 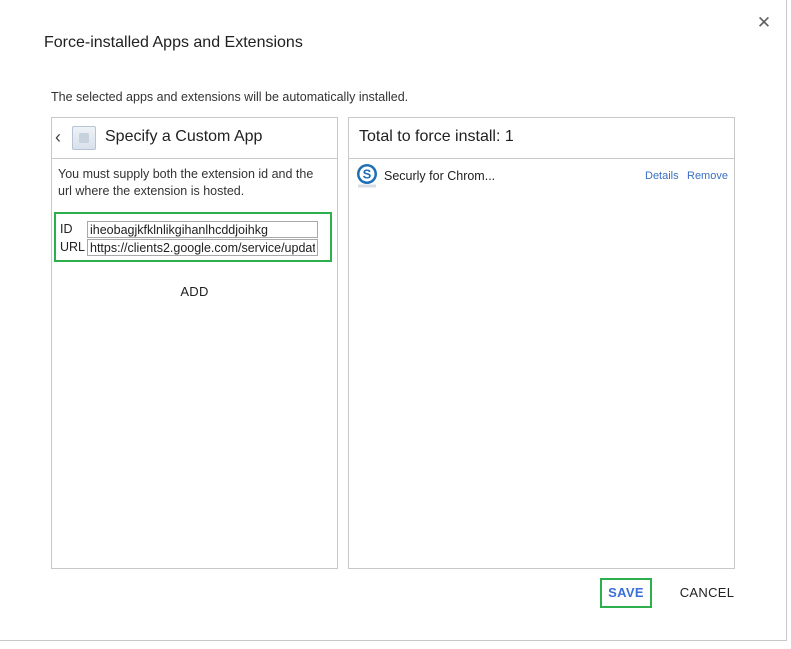 What do you see at coordinates (73, 247) in the screenshot?
I see `url-label: URL` at bounding box center [73, 247].